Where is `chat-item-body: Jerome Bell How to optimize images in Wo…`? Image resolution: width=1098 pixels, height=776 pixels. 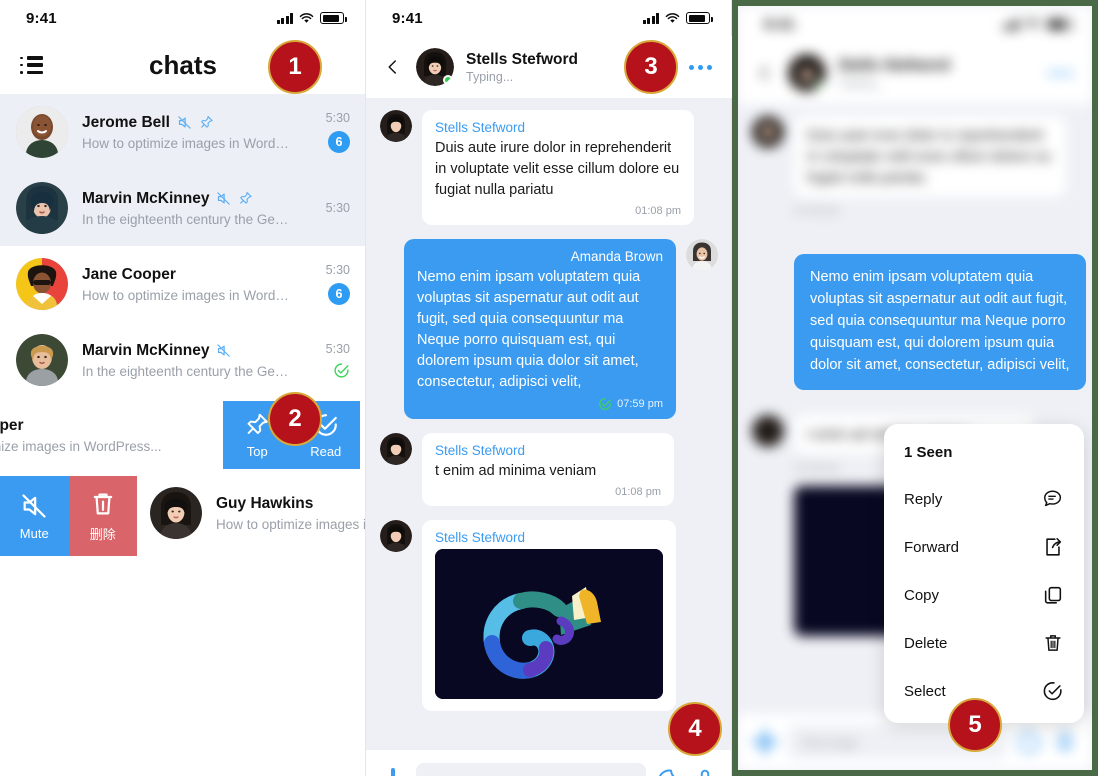
chat-item-body: Jerome Bell How to optimize images in Wo… is located at coordinates (187, 132).